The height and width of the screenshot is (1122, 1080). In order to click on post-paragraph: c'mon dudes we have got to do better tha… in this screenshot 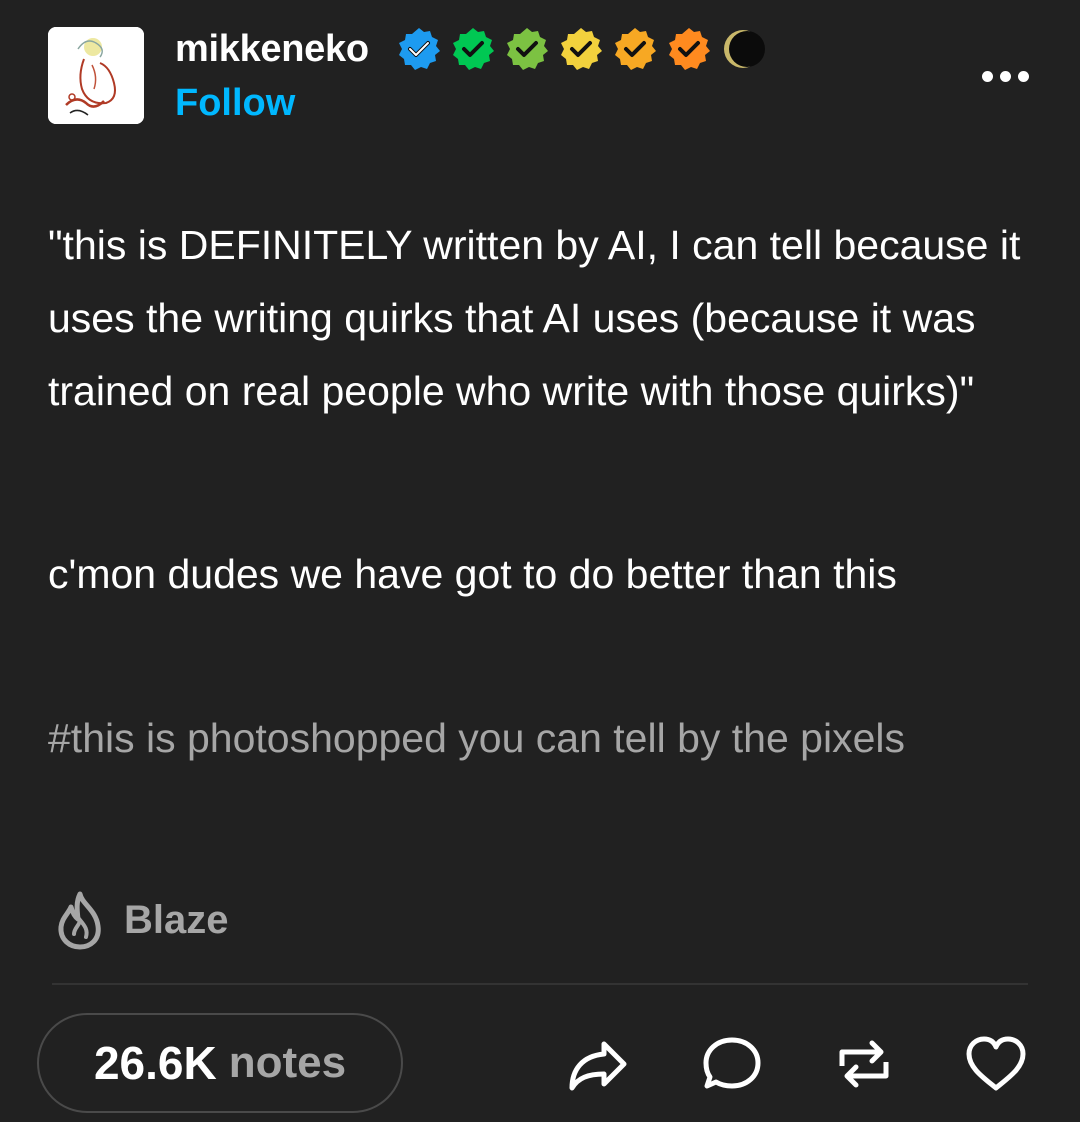, I will do `click(472, 574)`.